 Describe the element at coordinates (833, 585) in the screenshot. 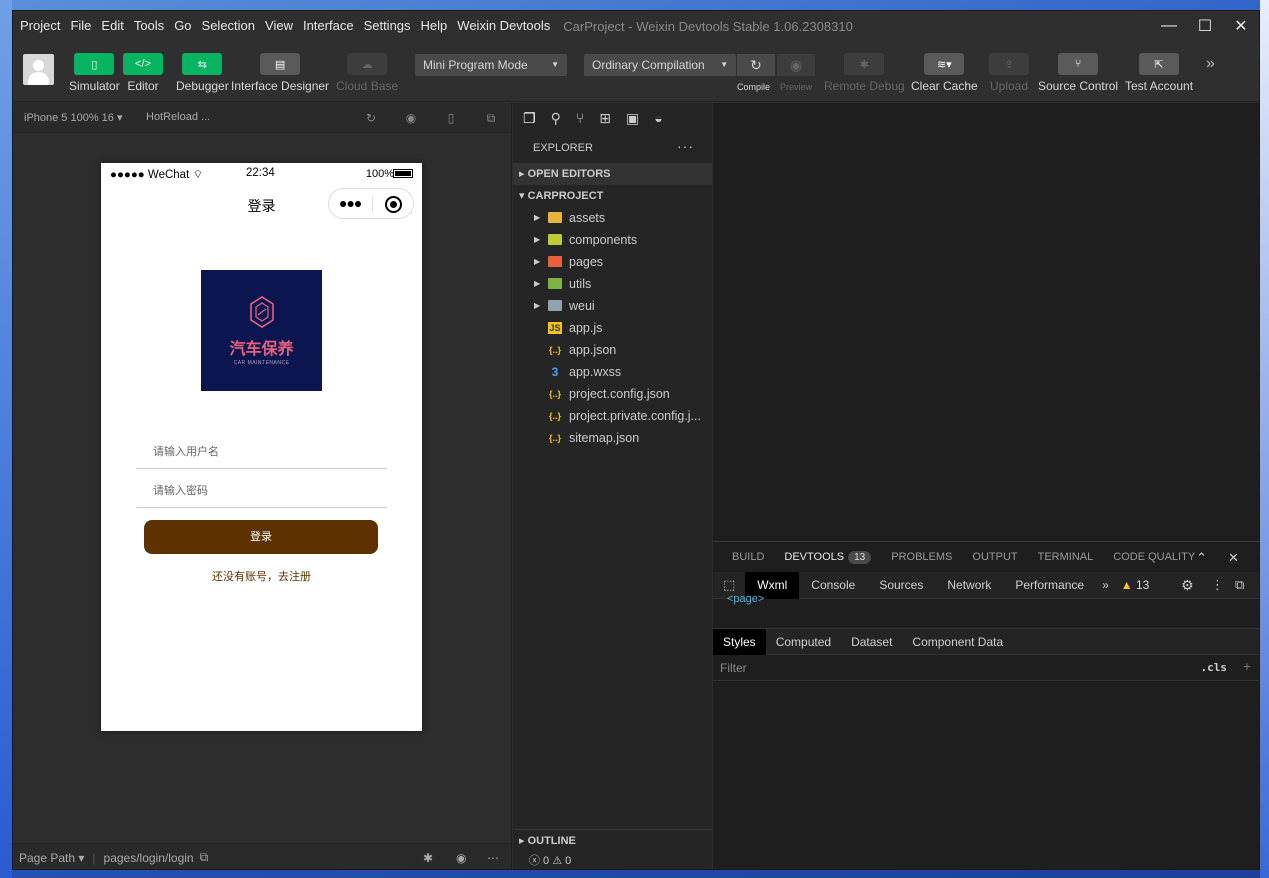

I see `tab-console: Console` at that location.